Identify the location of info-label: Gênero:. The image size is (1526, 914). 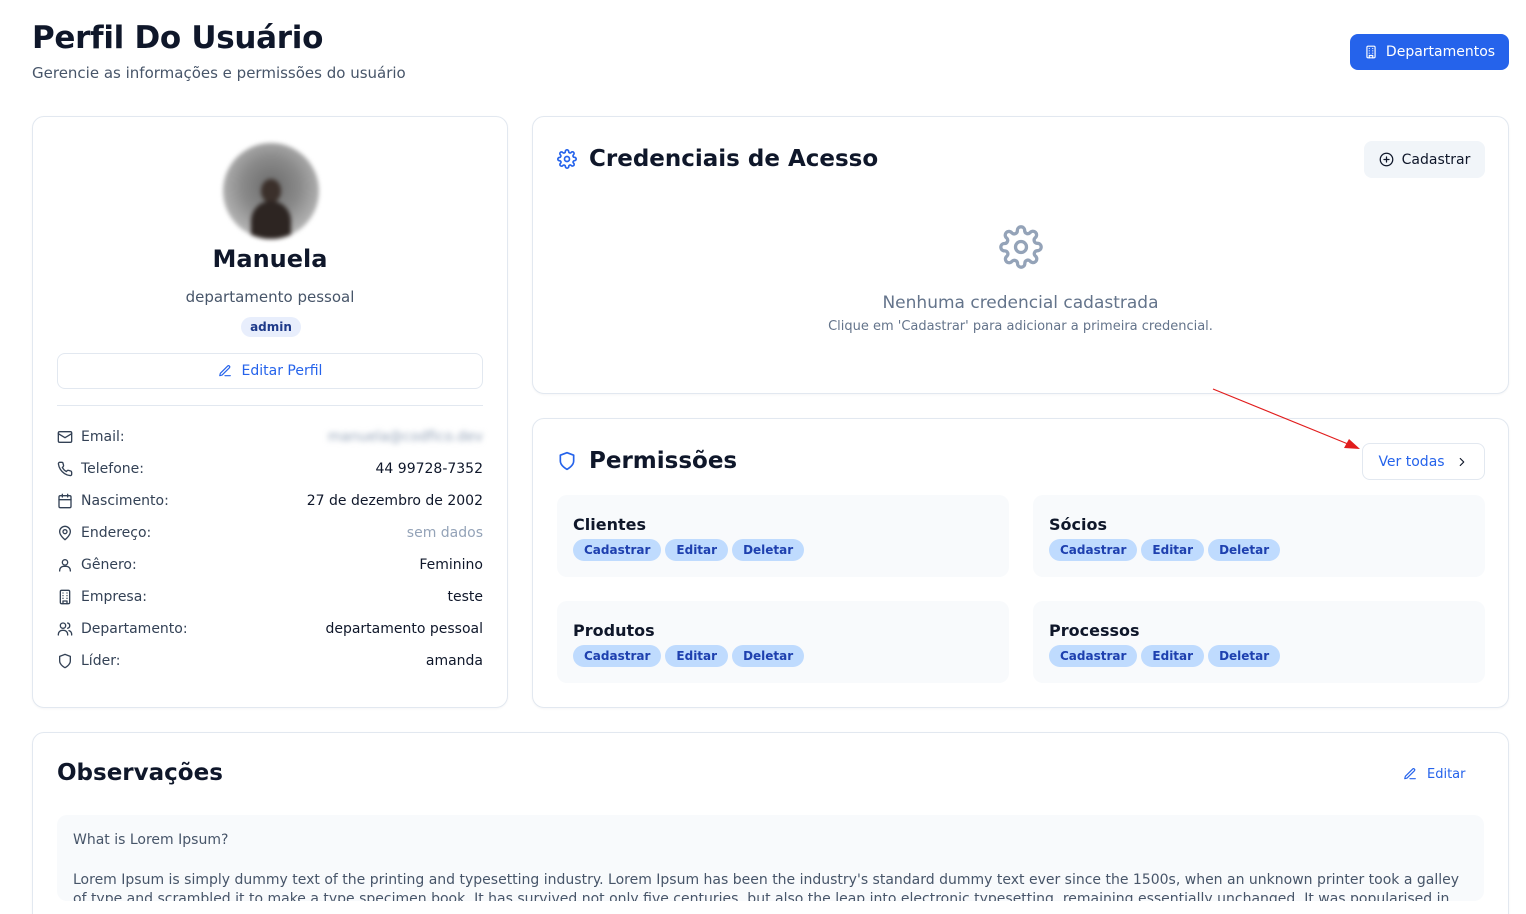
(109, 565).